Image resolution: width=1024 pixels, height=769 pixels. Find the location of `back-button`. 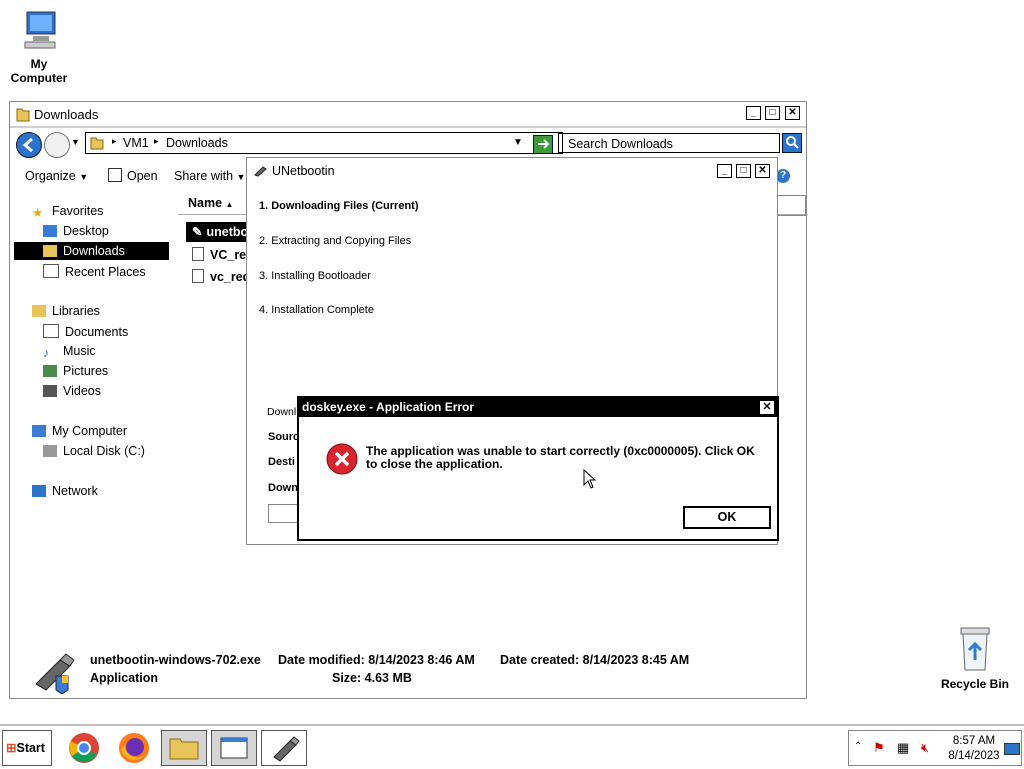

back-button is located at coordinates (29, 145).